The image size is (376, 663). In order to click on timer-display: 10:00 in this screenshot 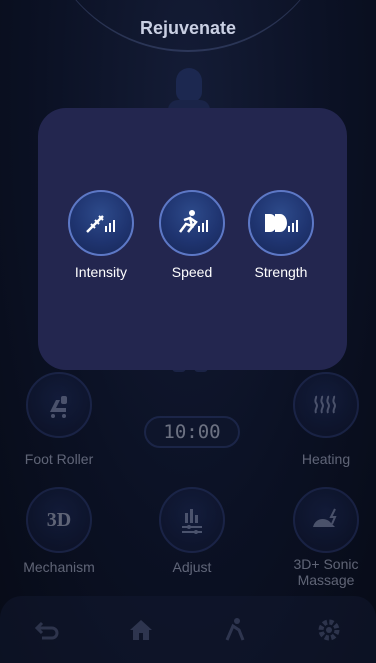, I will do `click(192, 432)`.